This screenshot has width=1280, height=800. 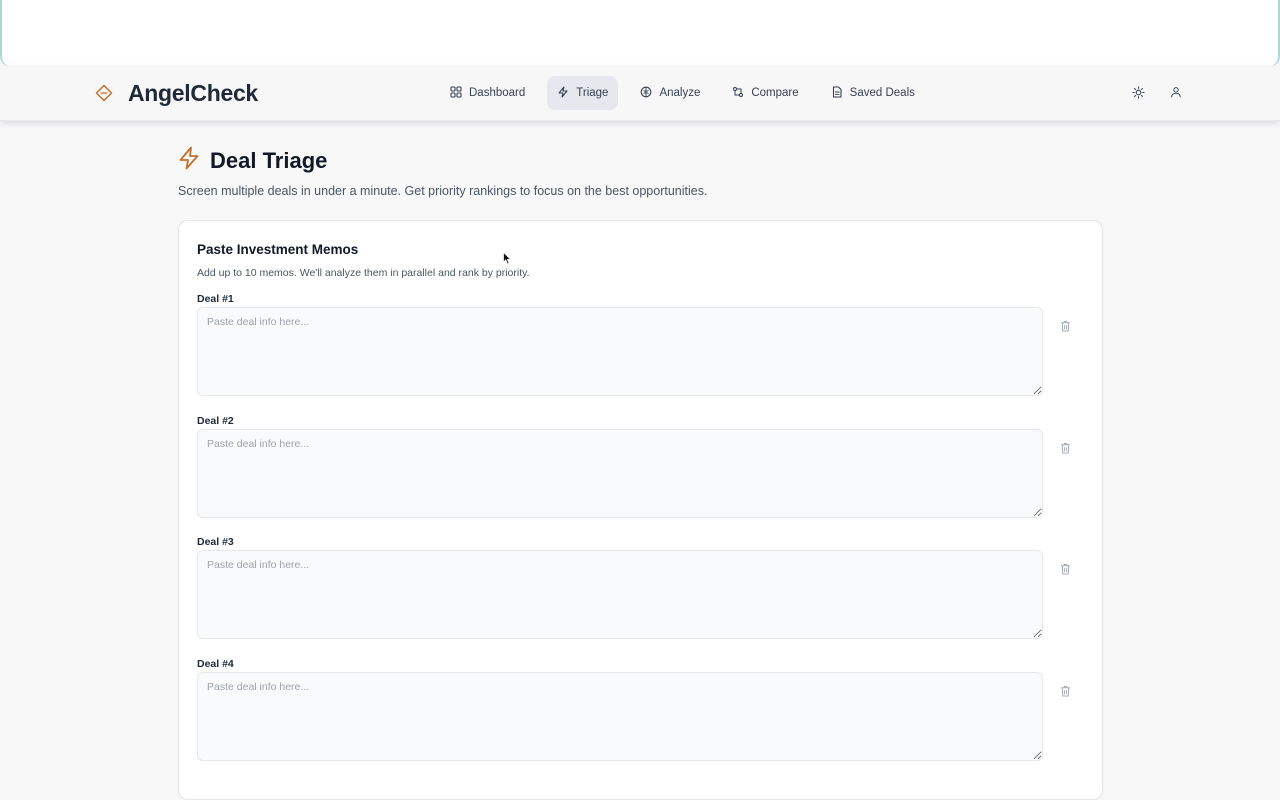 What do you see at coordinates (592, 93) in the screenshot?
I see `nav-label-triage: Triage` at bounding box center [592, 93].